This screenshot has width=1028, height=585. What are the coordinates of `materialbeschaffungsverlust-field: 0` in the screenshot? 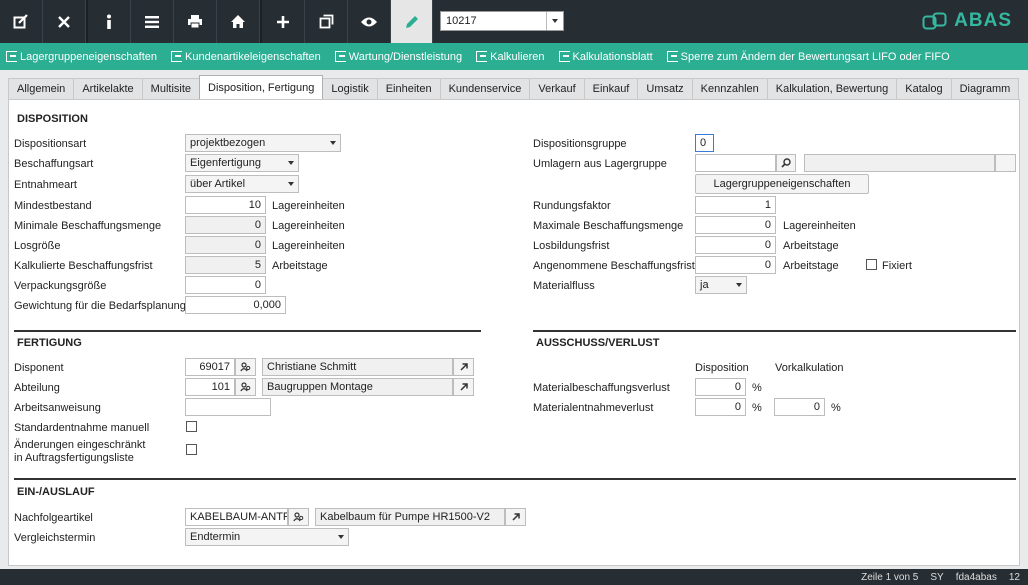 It's located at (720, 387).